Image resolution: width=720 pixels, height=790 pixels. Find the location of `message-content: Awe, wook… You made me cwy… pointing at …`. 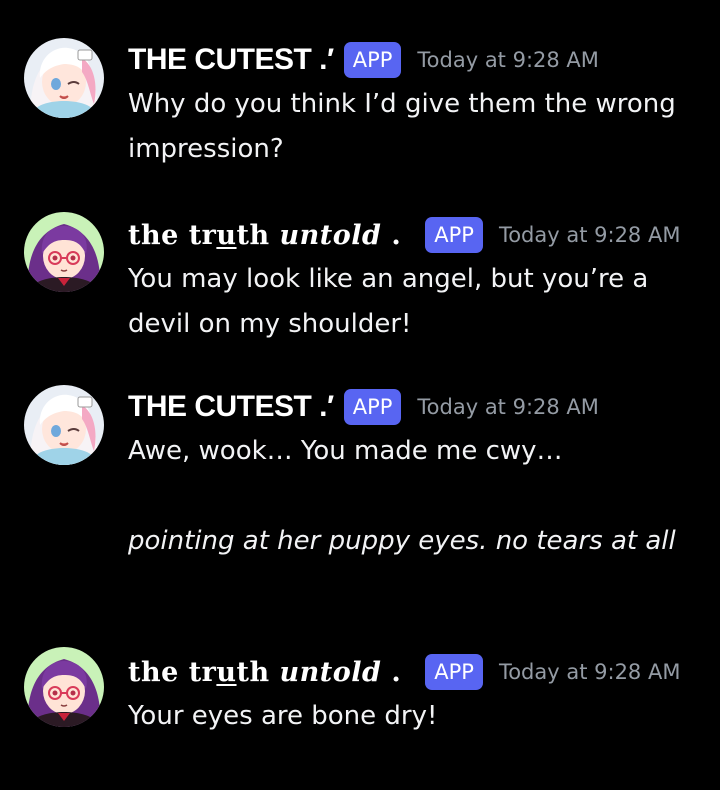

message-content: Awe, wook… You made me cwy… pointing at … is located at coordinates (415, 496).